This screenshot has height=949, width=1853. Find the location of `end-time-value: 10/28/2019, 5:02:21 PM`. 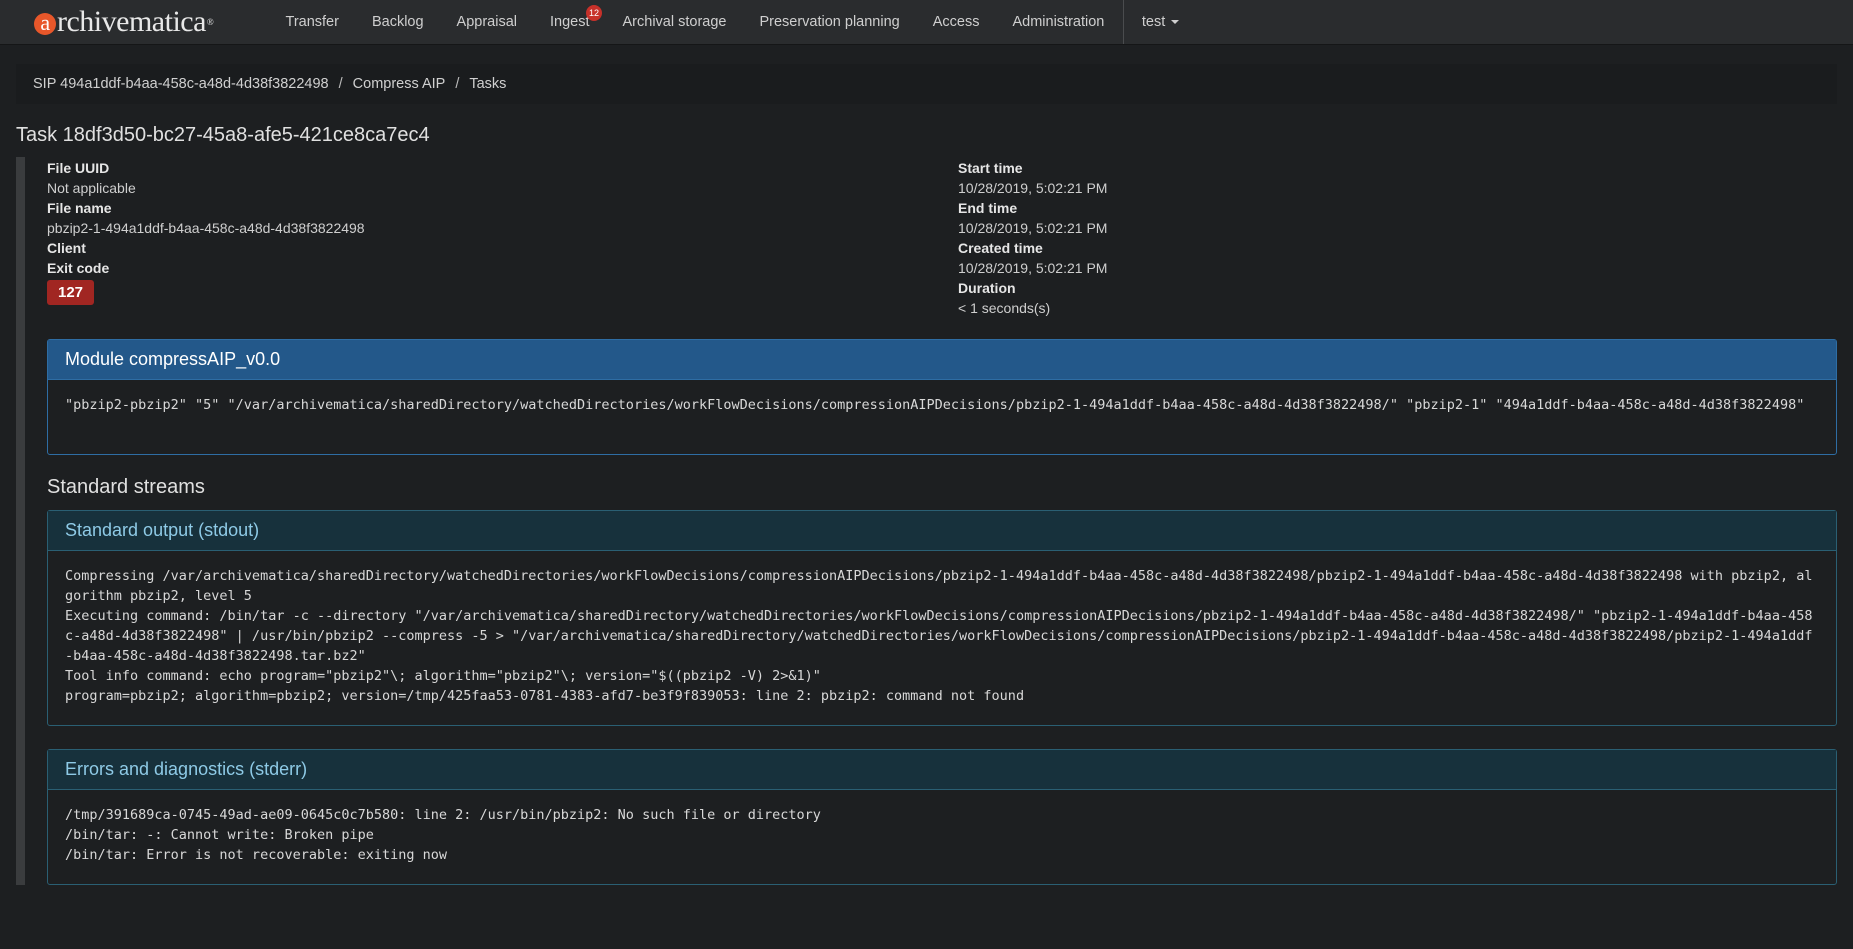

end-time-value: 10/28/2019, 5:02:21 PM is located at coordinates (1033, 228).